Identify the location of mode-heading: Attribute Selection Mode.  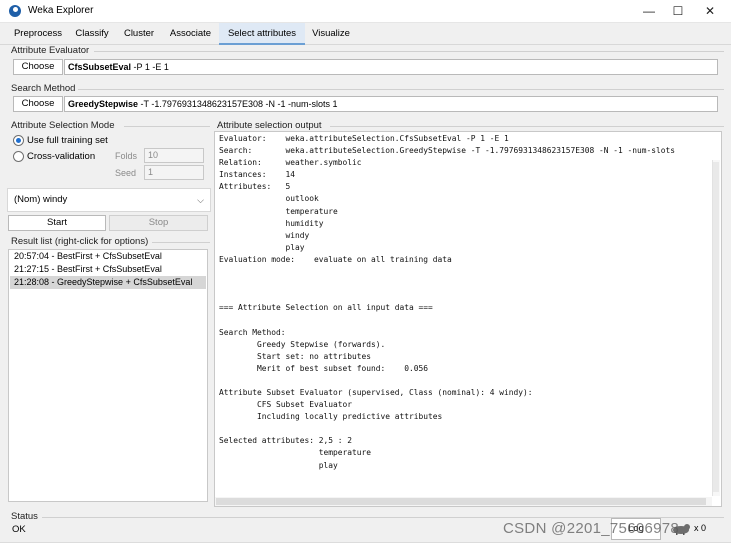
(63, 125).